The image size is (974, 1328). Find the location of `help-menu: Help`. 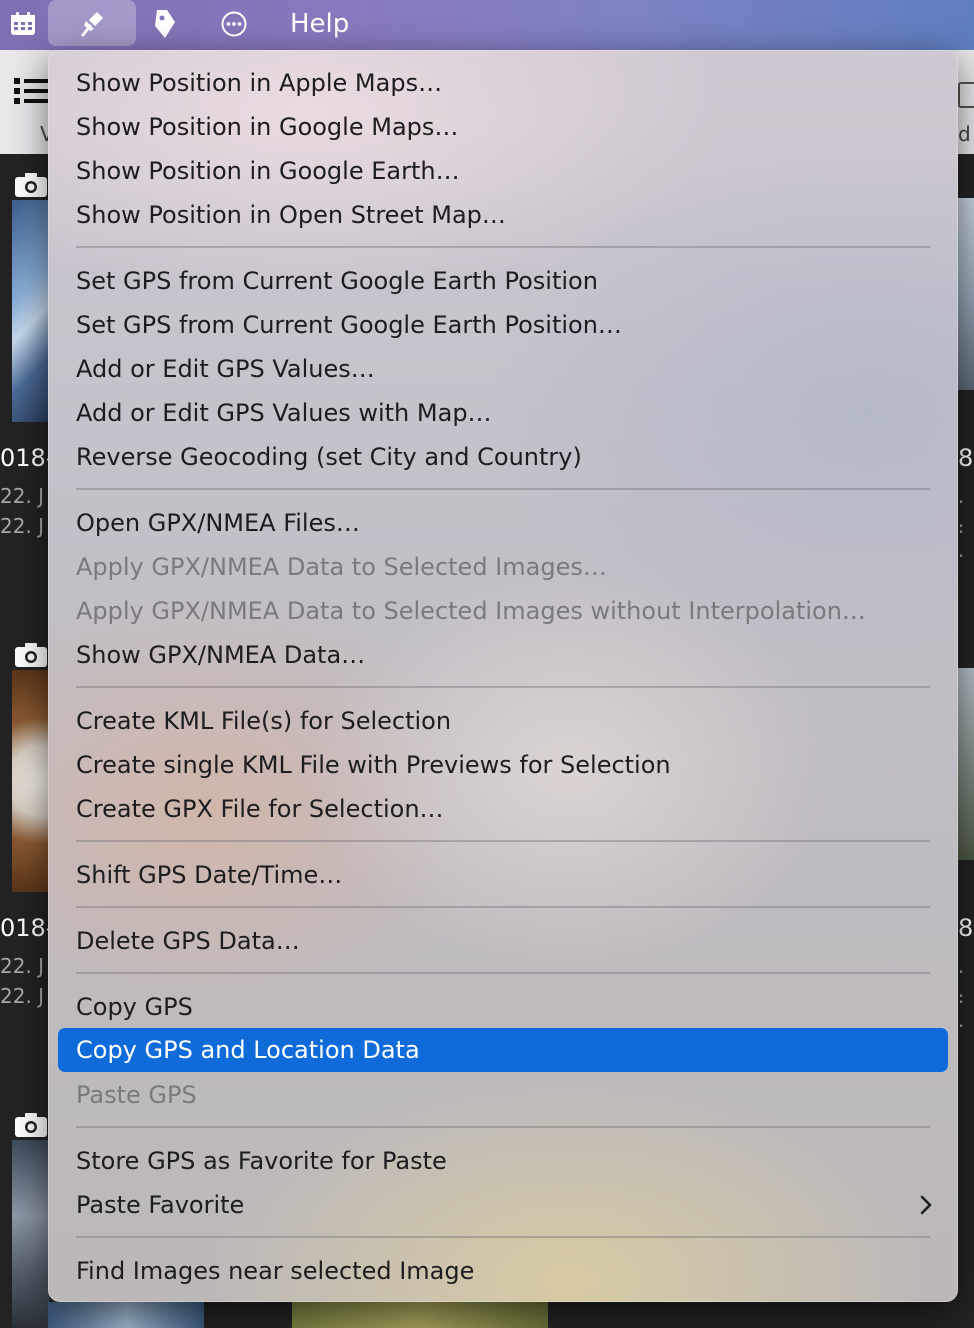

help-menu: Help is located at coordinates (325, 24).